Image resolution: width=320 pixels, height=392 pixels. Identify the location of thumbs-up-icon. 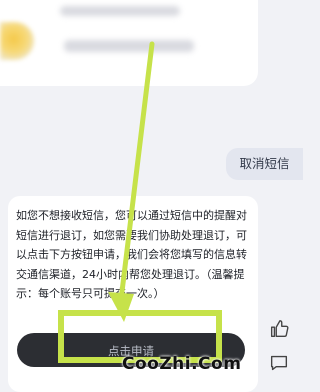
(279, 329).